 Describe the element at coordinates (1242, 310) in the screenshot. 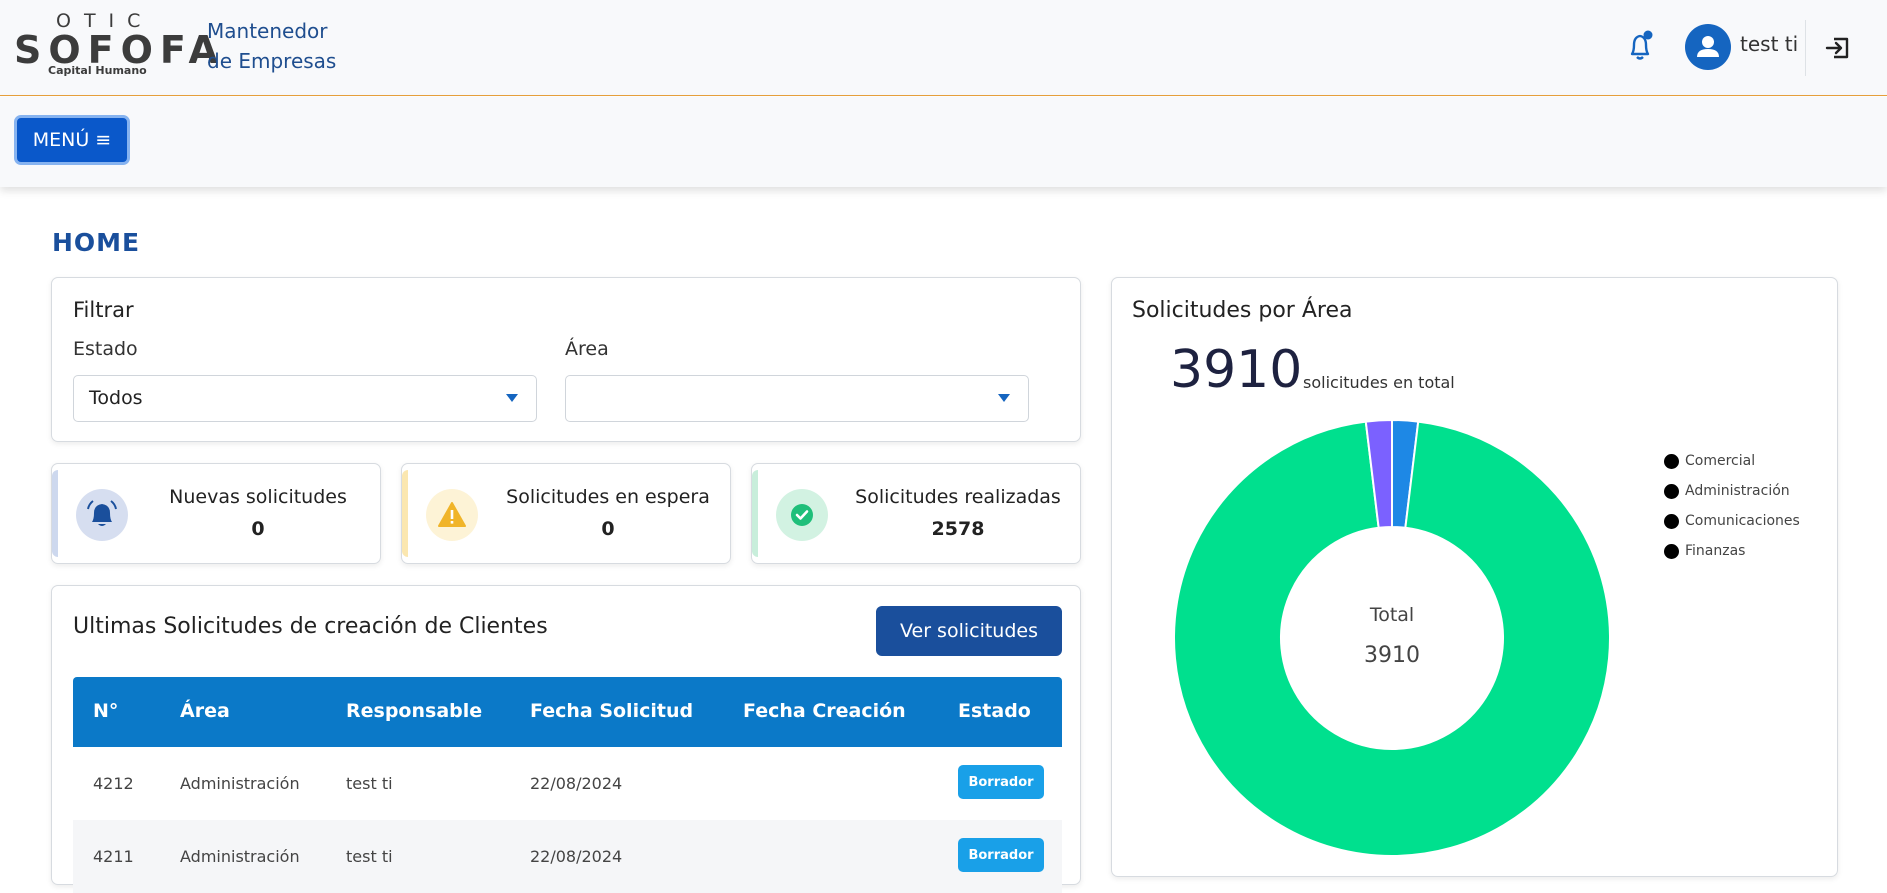

I see `chart-title: Solicitudes por Área` at that location.